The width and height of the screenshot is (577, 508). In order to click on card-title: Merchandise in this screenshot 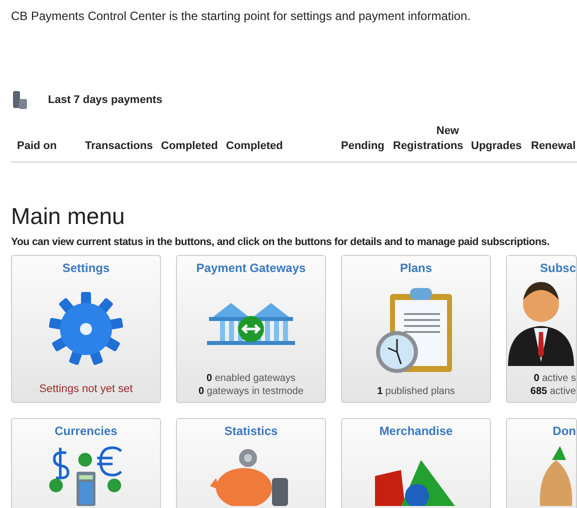, I will do `click(416, 431)`.